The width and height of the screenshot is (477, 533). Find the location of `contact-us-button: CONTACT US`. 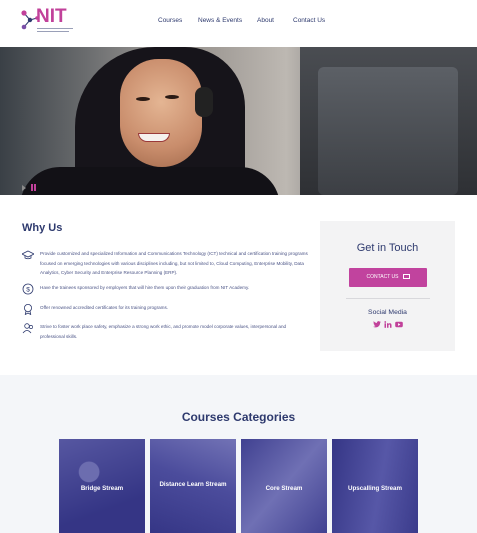

contact-us-button: CONTACT US is located at coordinates (388, 277).